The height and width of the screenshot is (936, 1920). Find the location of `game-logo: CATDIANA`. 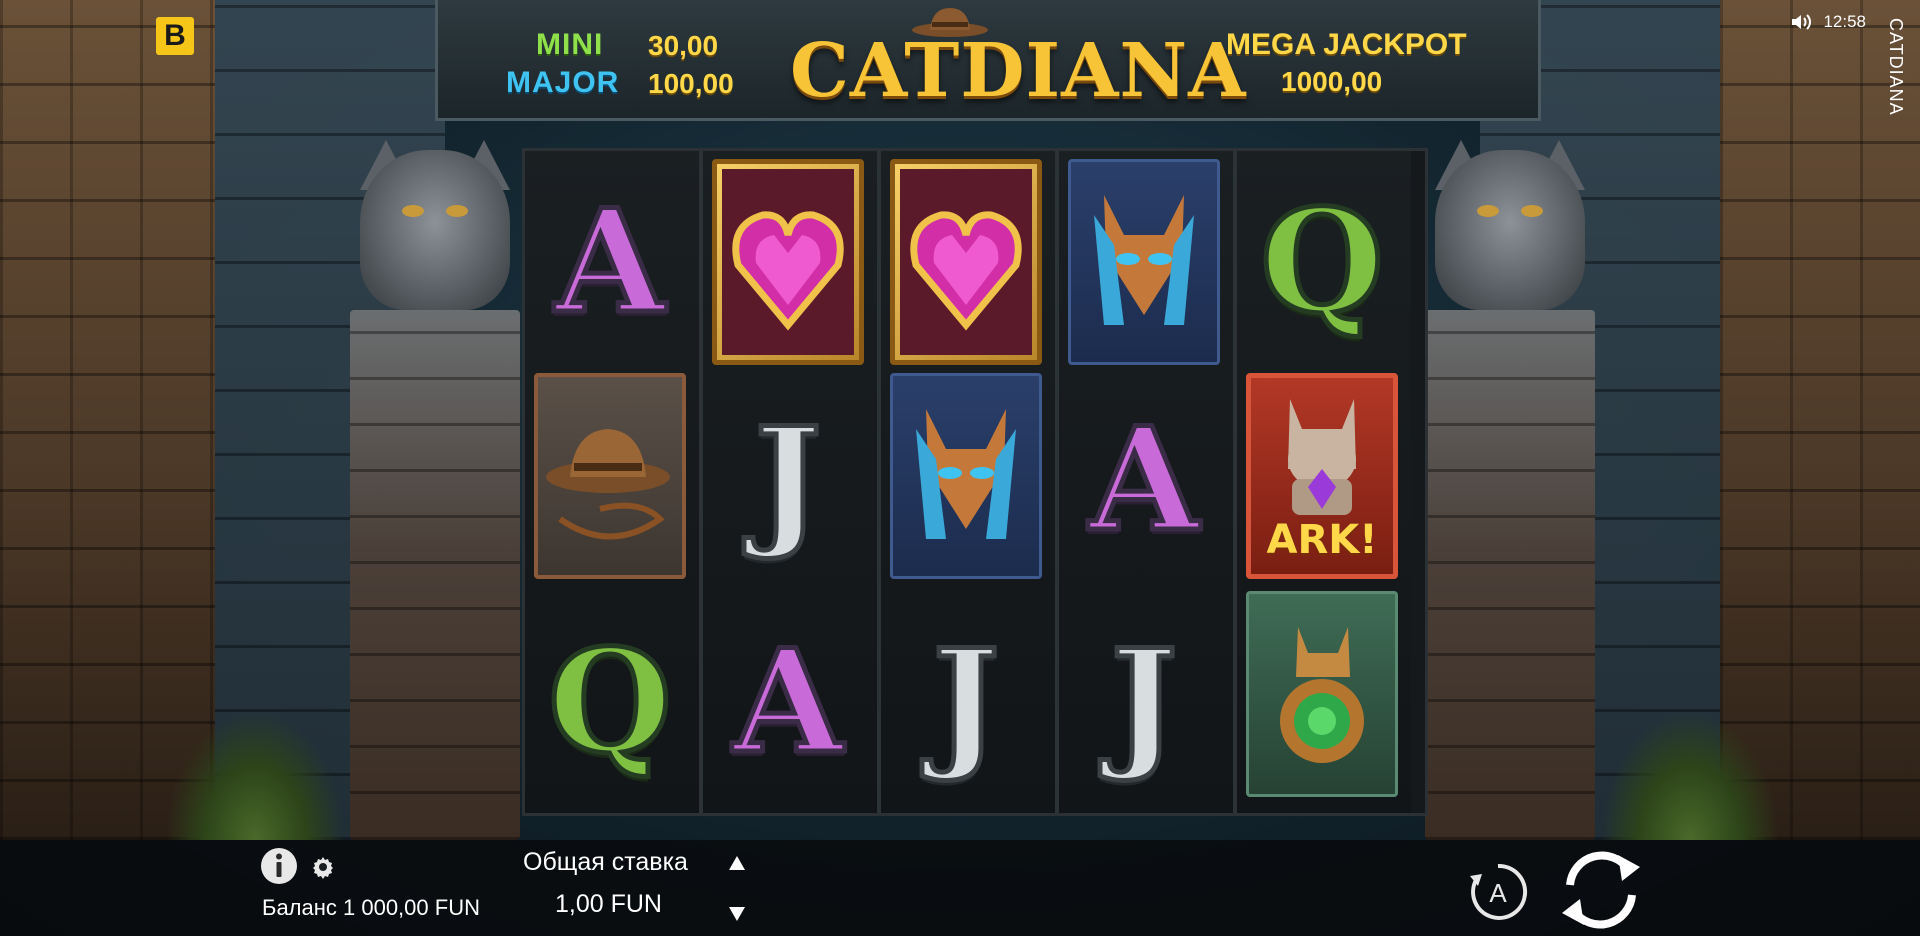

game-logo: CATDIANA is located at coordinates (1018, 71).